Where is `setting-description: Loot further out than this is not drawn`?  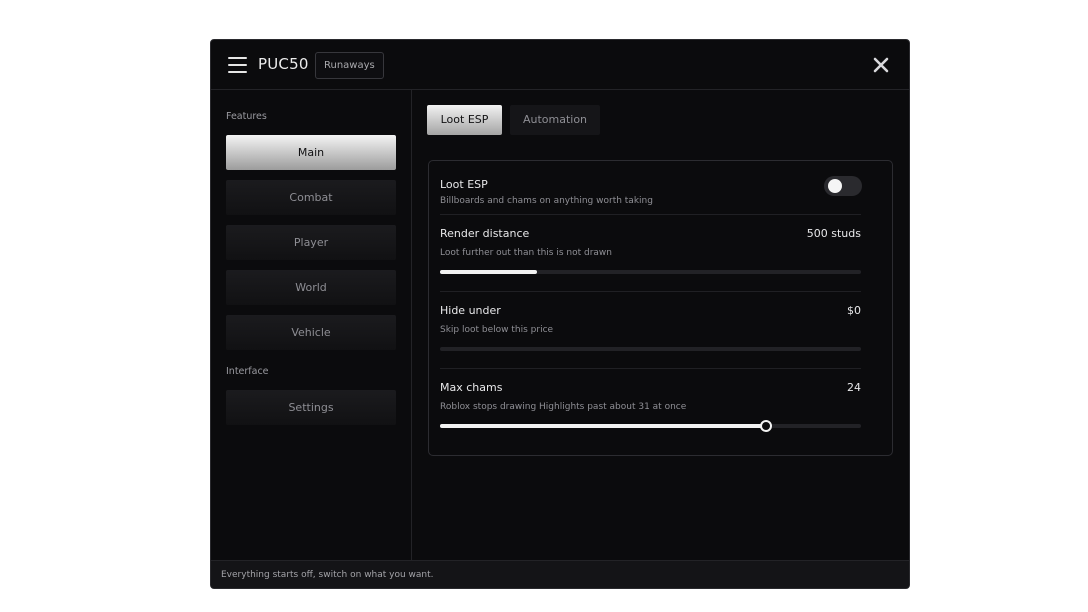 setting-description: Loot further out than this is not drawn is located at coordinates (526, 253).